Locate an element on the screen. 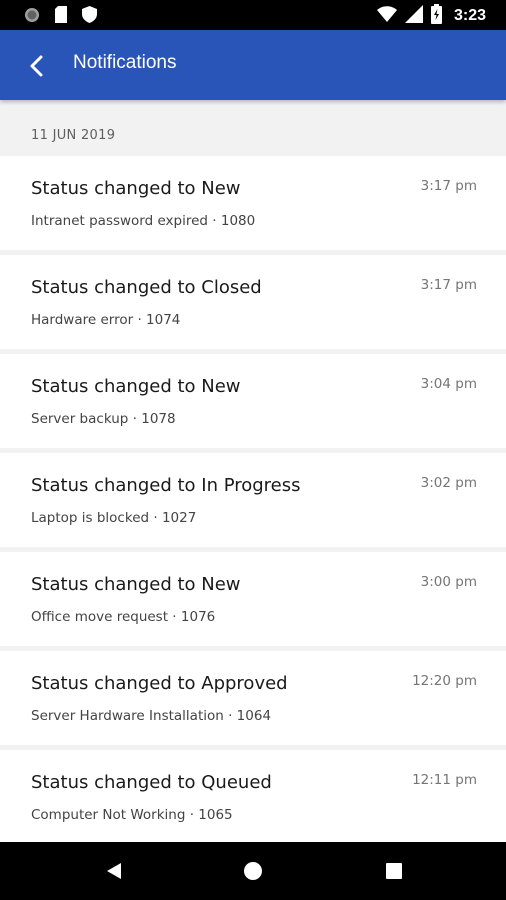 The height and width of the screenshot is (900, 506). sd-card-icon is located at coordinates (61, 16).